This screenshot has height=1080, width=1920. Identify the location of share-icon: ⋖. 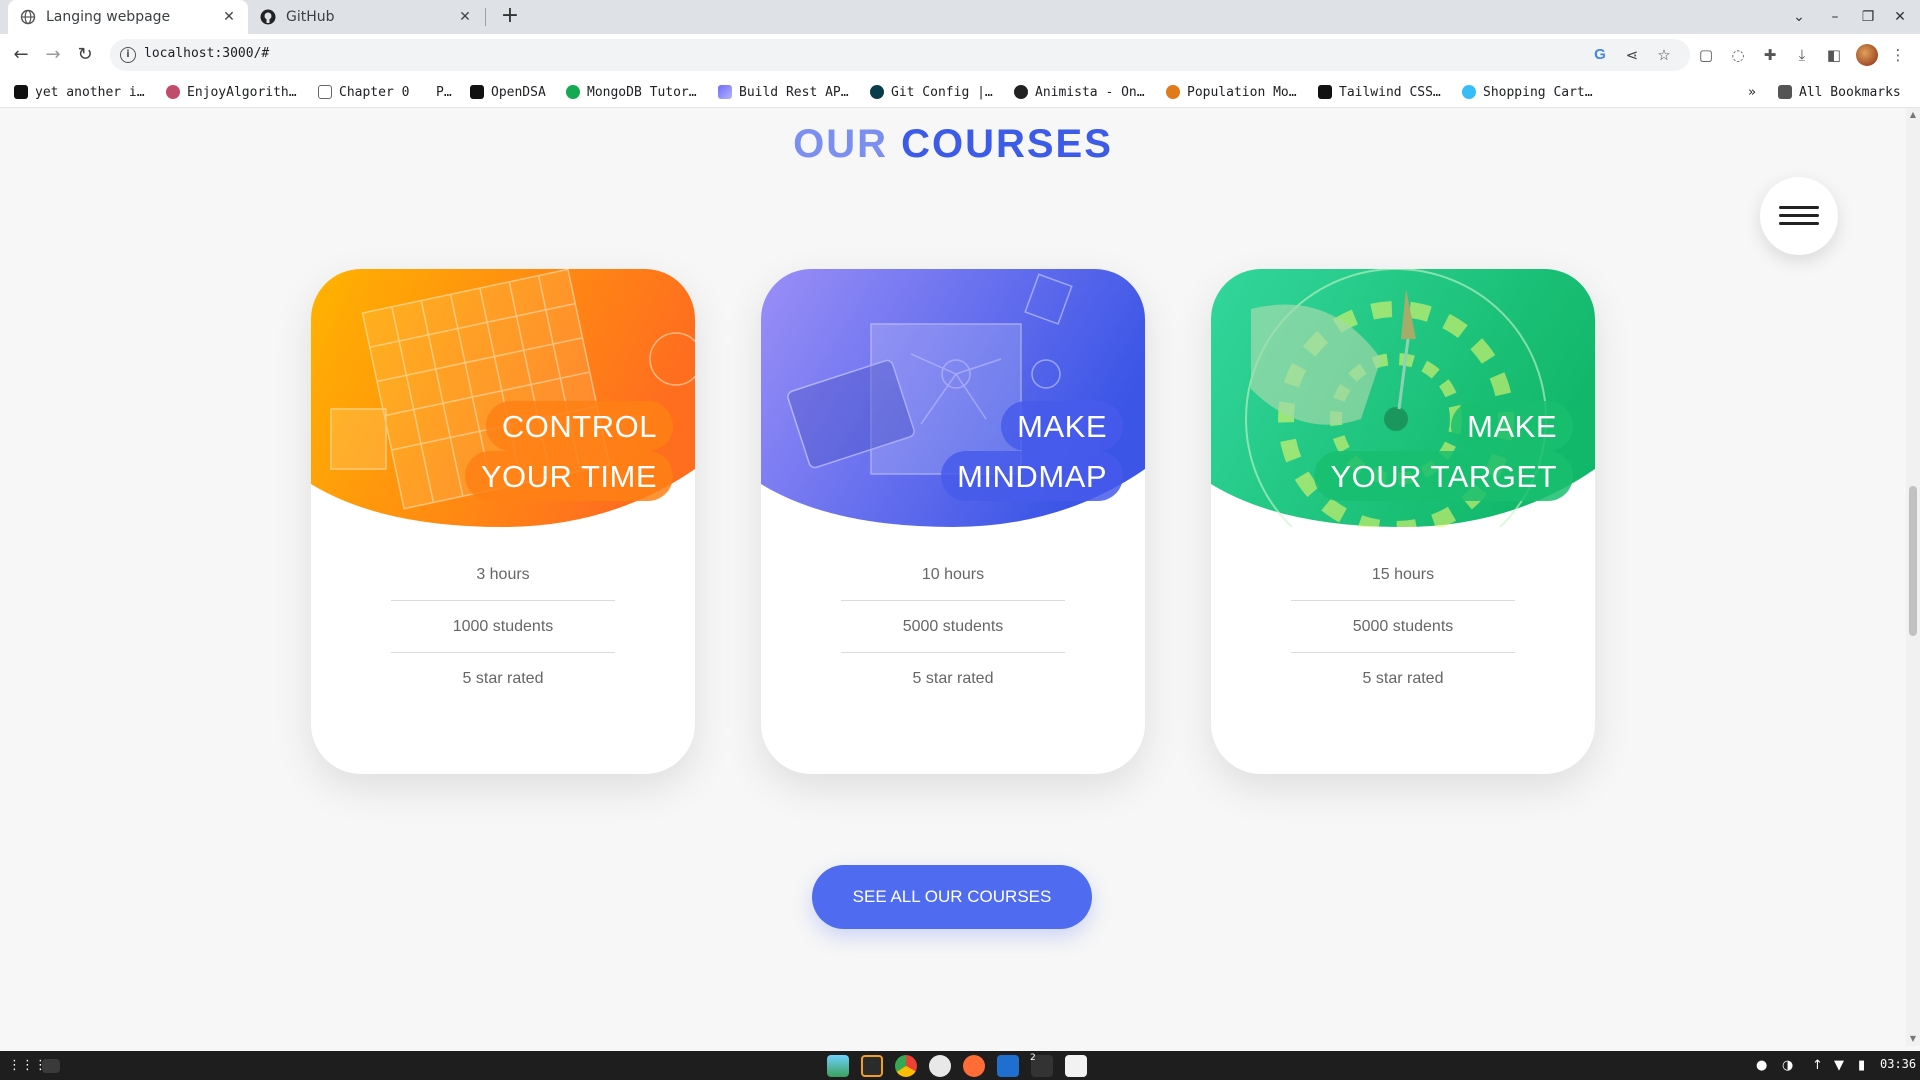
(1632, 55).